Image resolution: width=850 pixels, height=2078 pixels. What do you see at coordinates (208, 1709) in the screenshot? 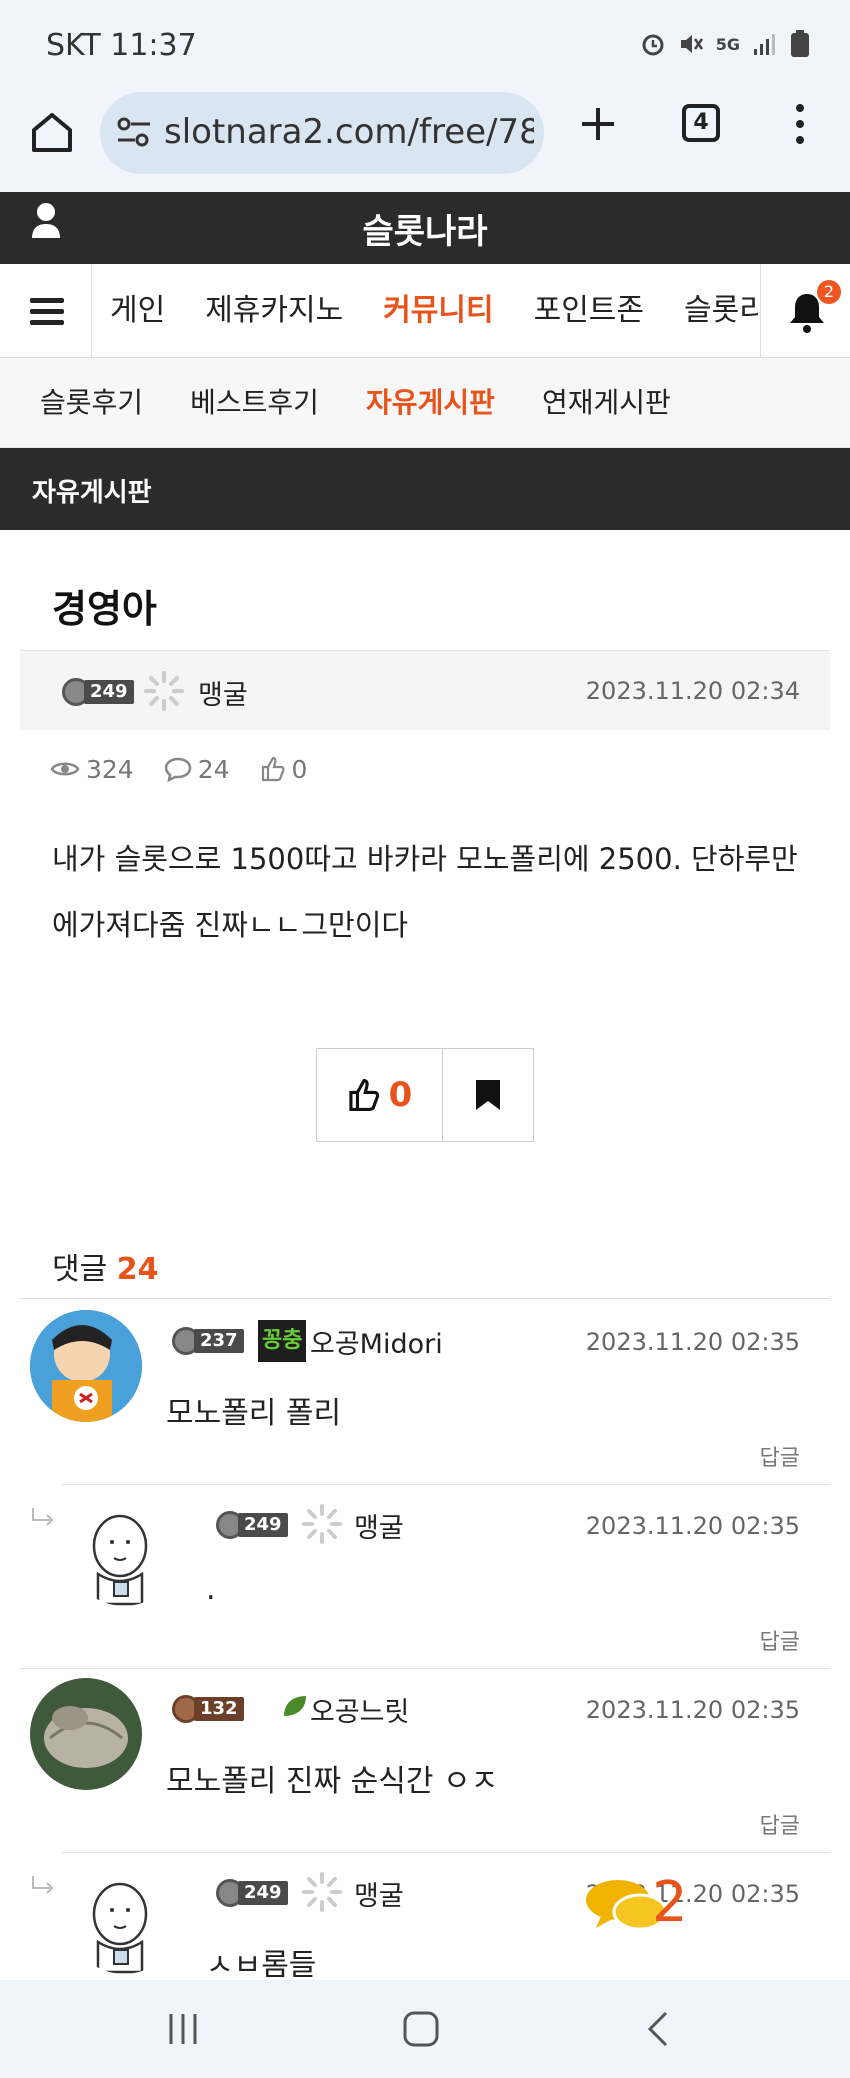
I see `level-badge: 132` at bounding box center [208, 1709].